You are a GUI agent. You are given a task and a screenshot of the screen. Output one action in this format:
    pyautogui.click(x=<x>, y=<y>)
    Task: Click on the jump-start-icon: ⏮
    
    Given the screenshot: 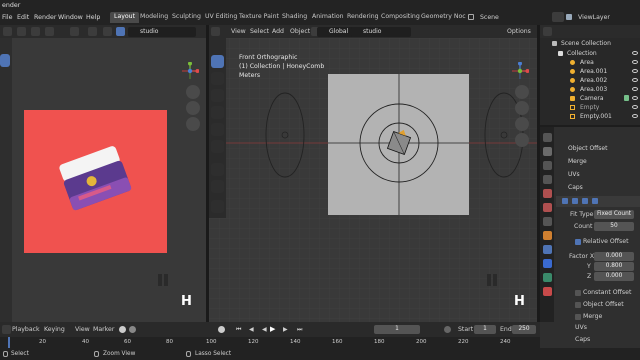 What is the action you would take?
    pyautogui.click(x=238, y=330)
    